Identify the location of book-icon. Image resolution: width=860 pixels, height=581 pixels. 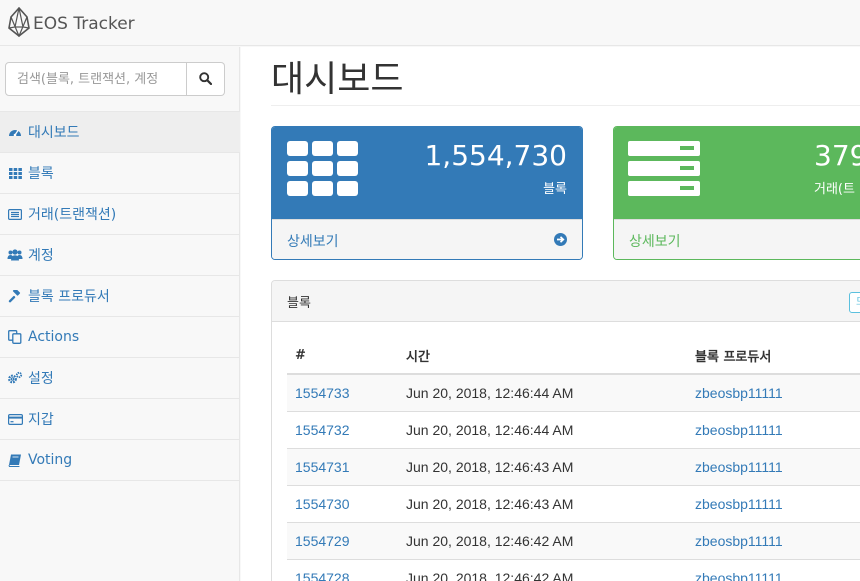
(15, 460).